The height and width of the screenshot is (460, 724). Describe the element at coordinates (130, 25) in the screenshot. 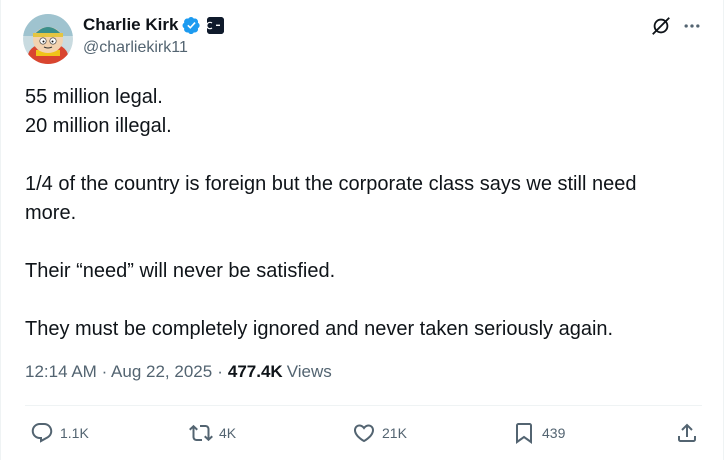

I see `author-name: Charlie Kirk` at that location.